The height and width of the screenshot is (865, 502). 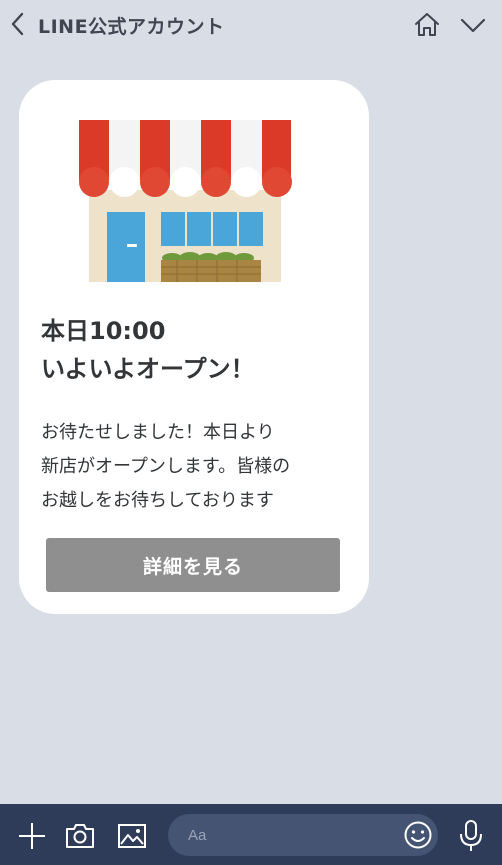 I want to click on microphone-icon, so click(x=471, y=836).